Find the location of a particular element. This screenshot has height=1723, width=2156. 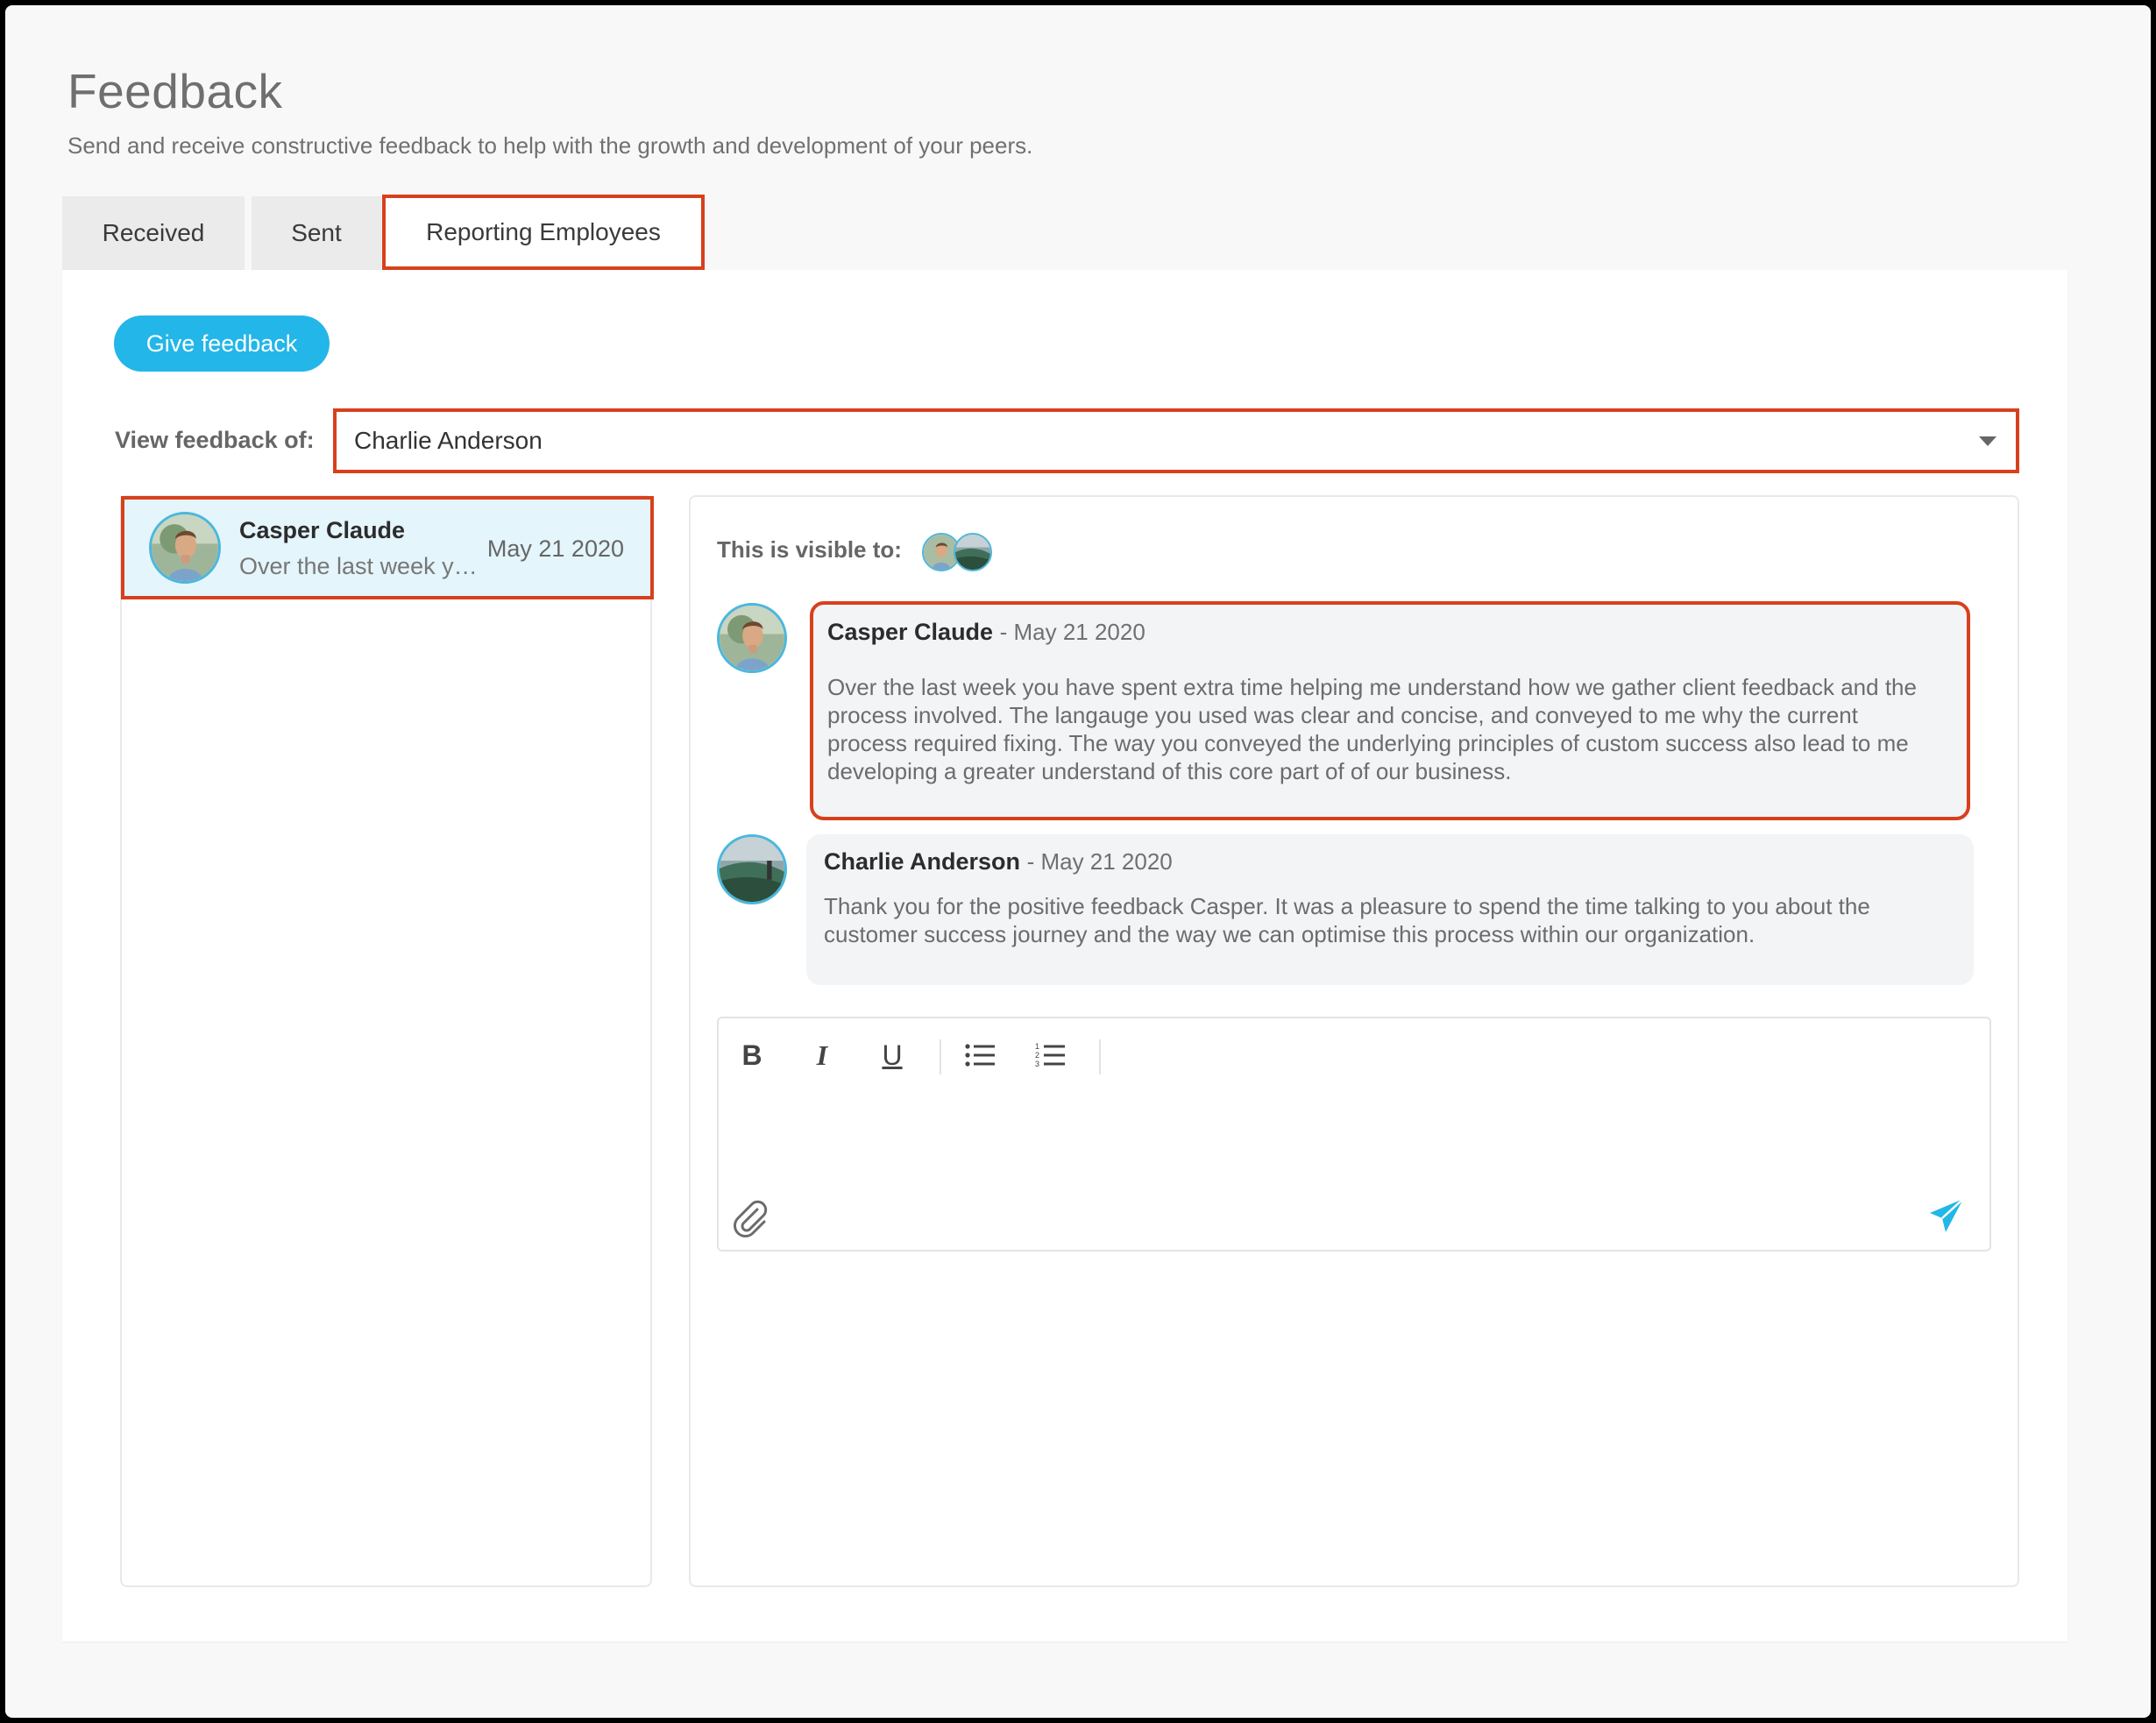

list-item-date: May 21 2020 is located at coordinates (555, 548).